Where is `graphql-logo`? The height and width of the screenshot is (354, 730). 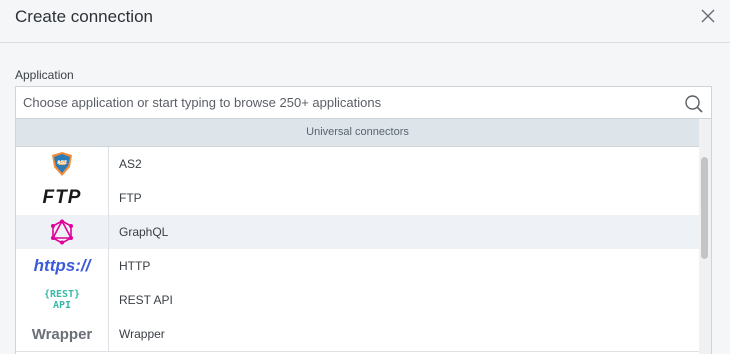
graphql-logo is located at coordinates (62, 232).